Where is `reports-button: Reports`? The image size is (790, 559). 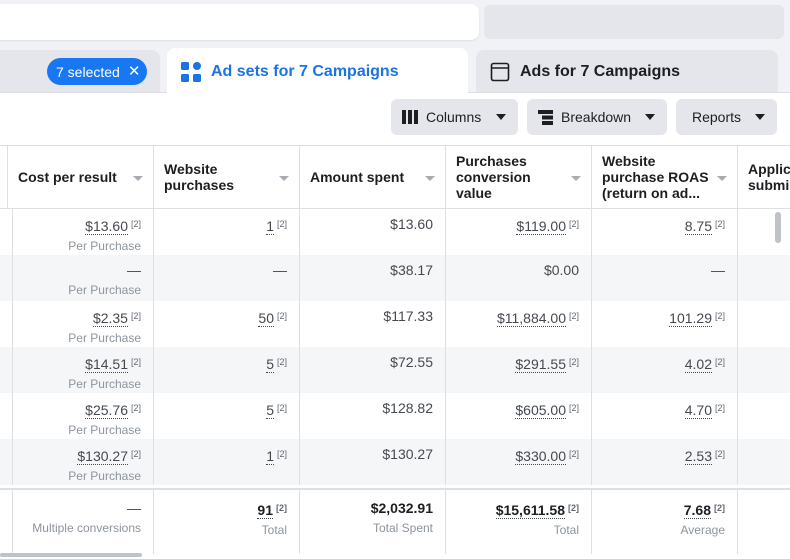 reports-button: Reports is located at coordinates (726, 117).